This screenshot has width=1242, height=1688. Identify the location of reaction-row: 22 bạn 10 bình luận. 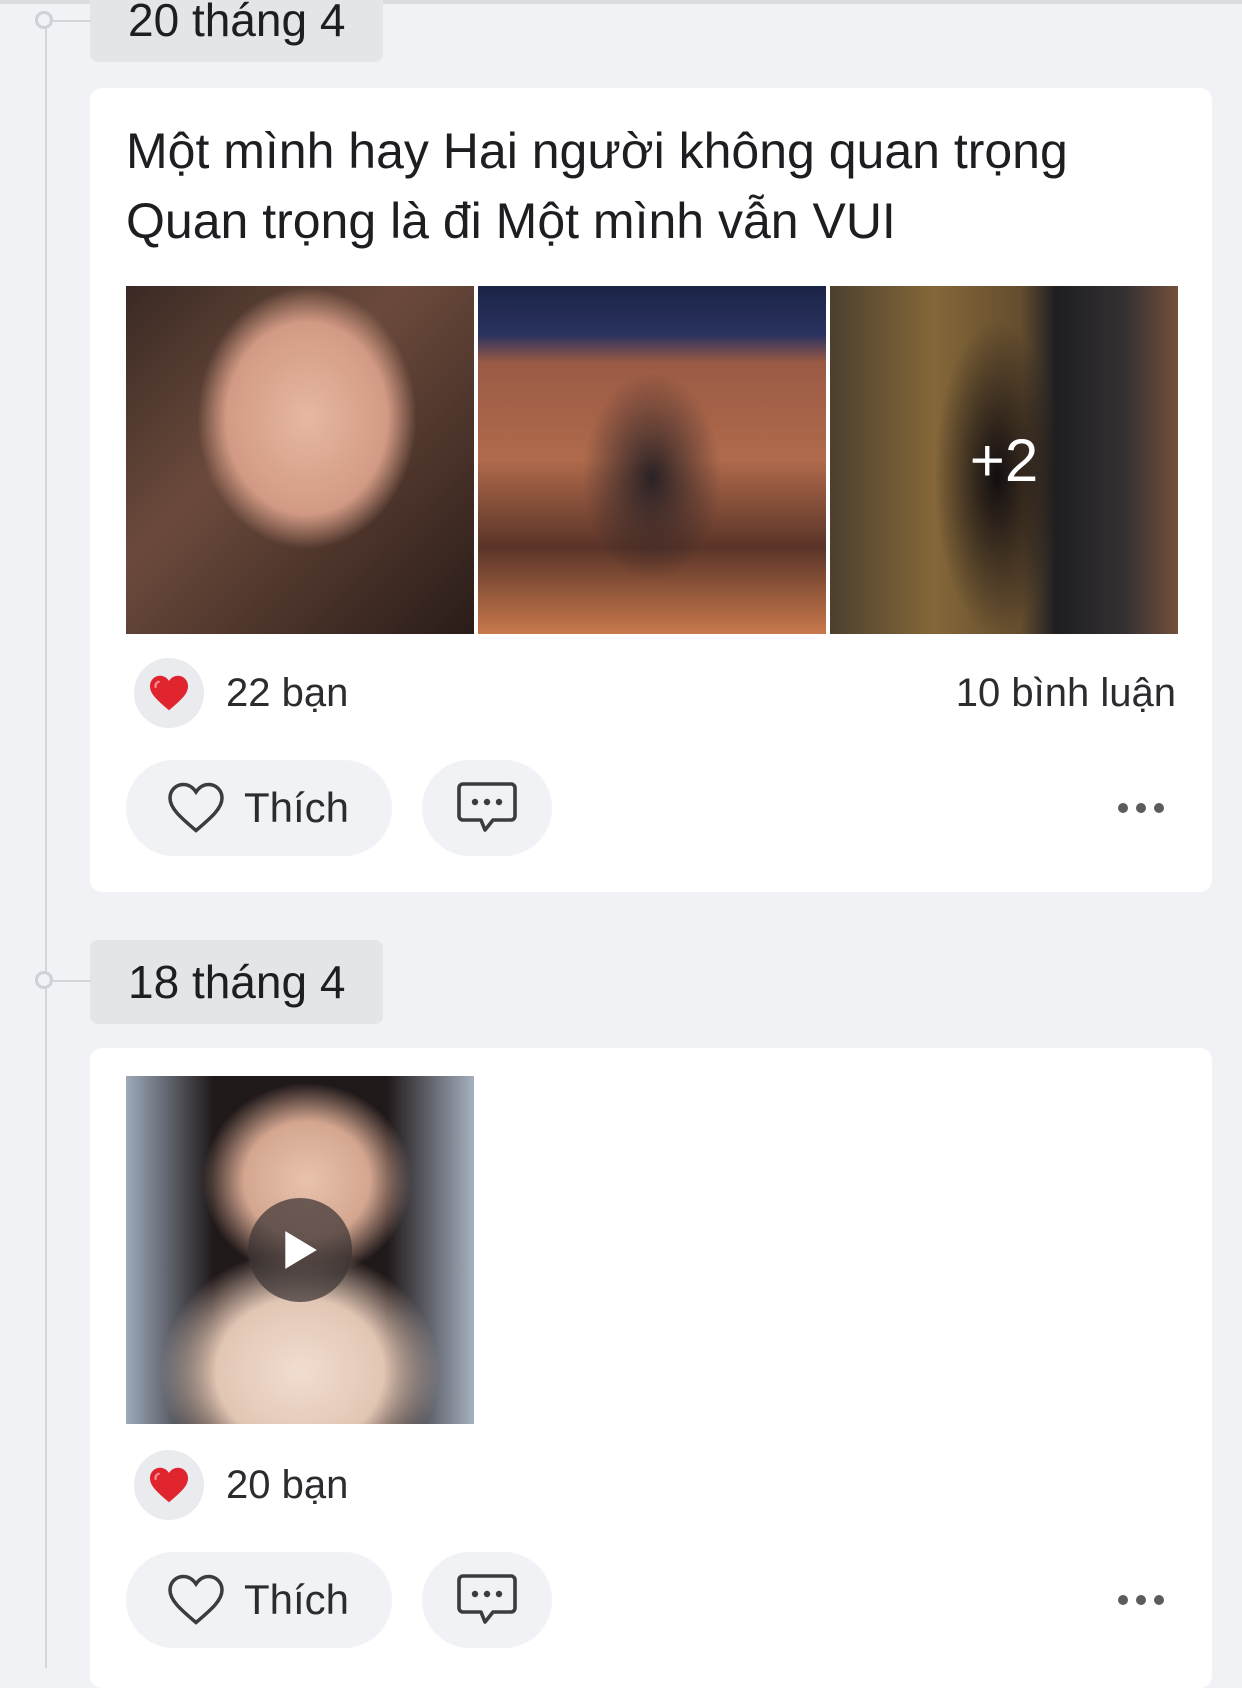
(651, 693).